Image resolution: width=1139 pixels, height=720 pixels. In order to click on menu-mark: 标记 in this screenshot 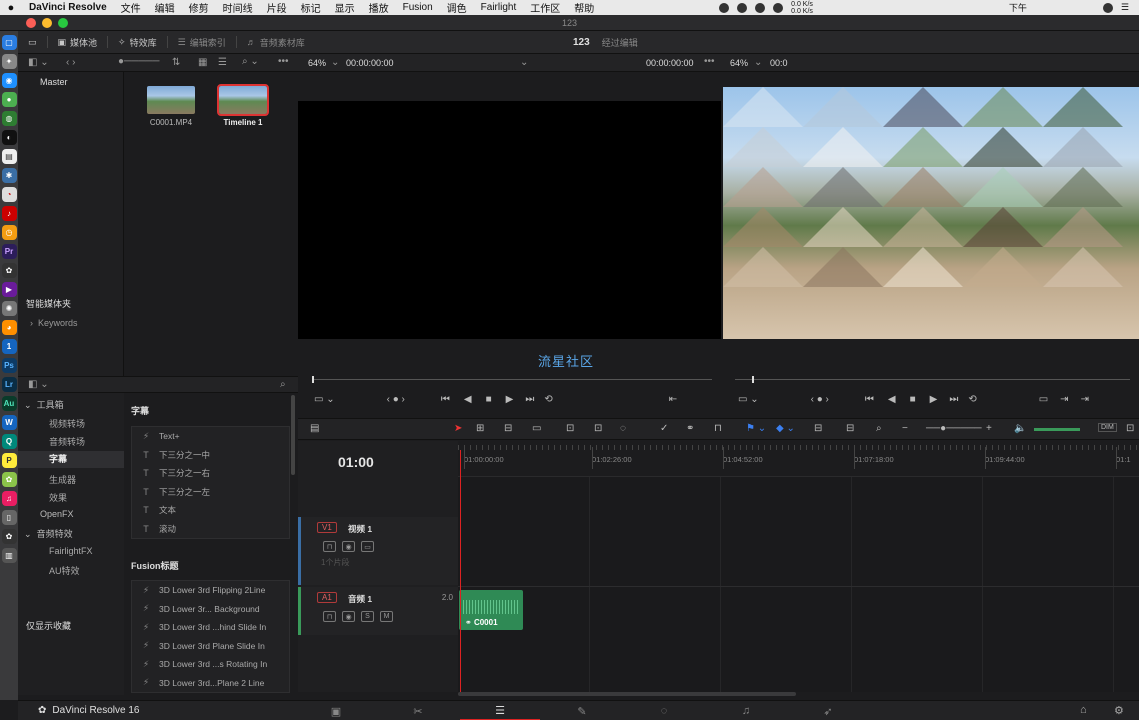, I will do `click(311, 7)`.